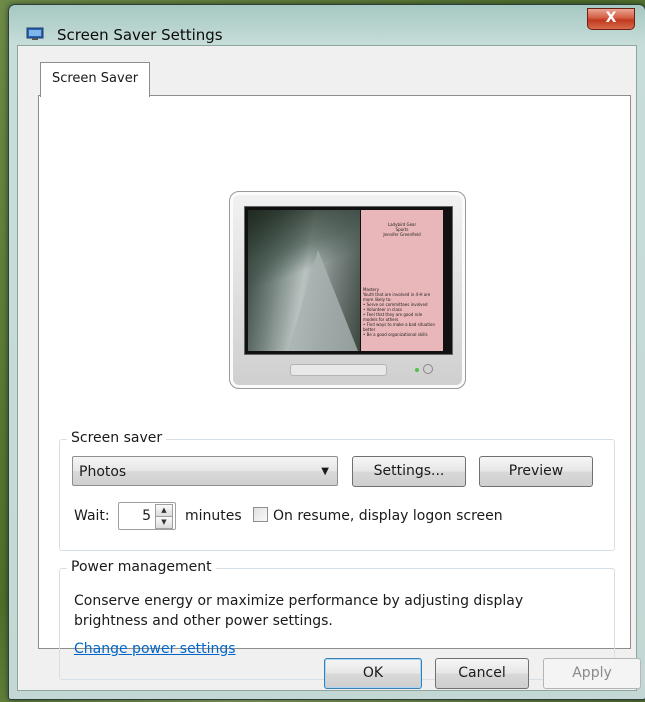 The height and width of the screenshot is (702, 645). What do you see at coordinates (482, 673) in the screenshot?
I see `cancel-button: Cancel` at bounding box center [482, 673].